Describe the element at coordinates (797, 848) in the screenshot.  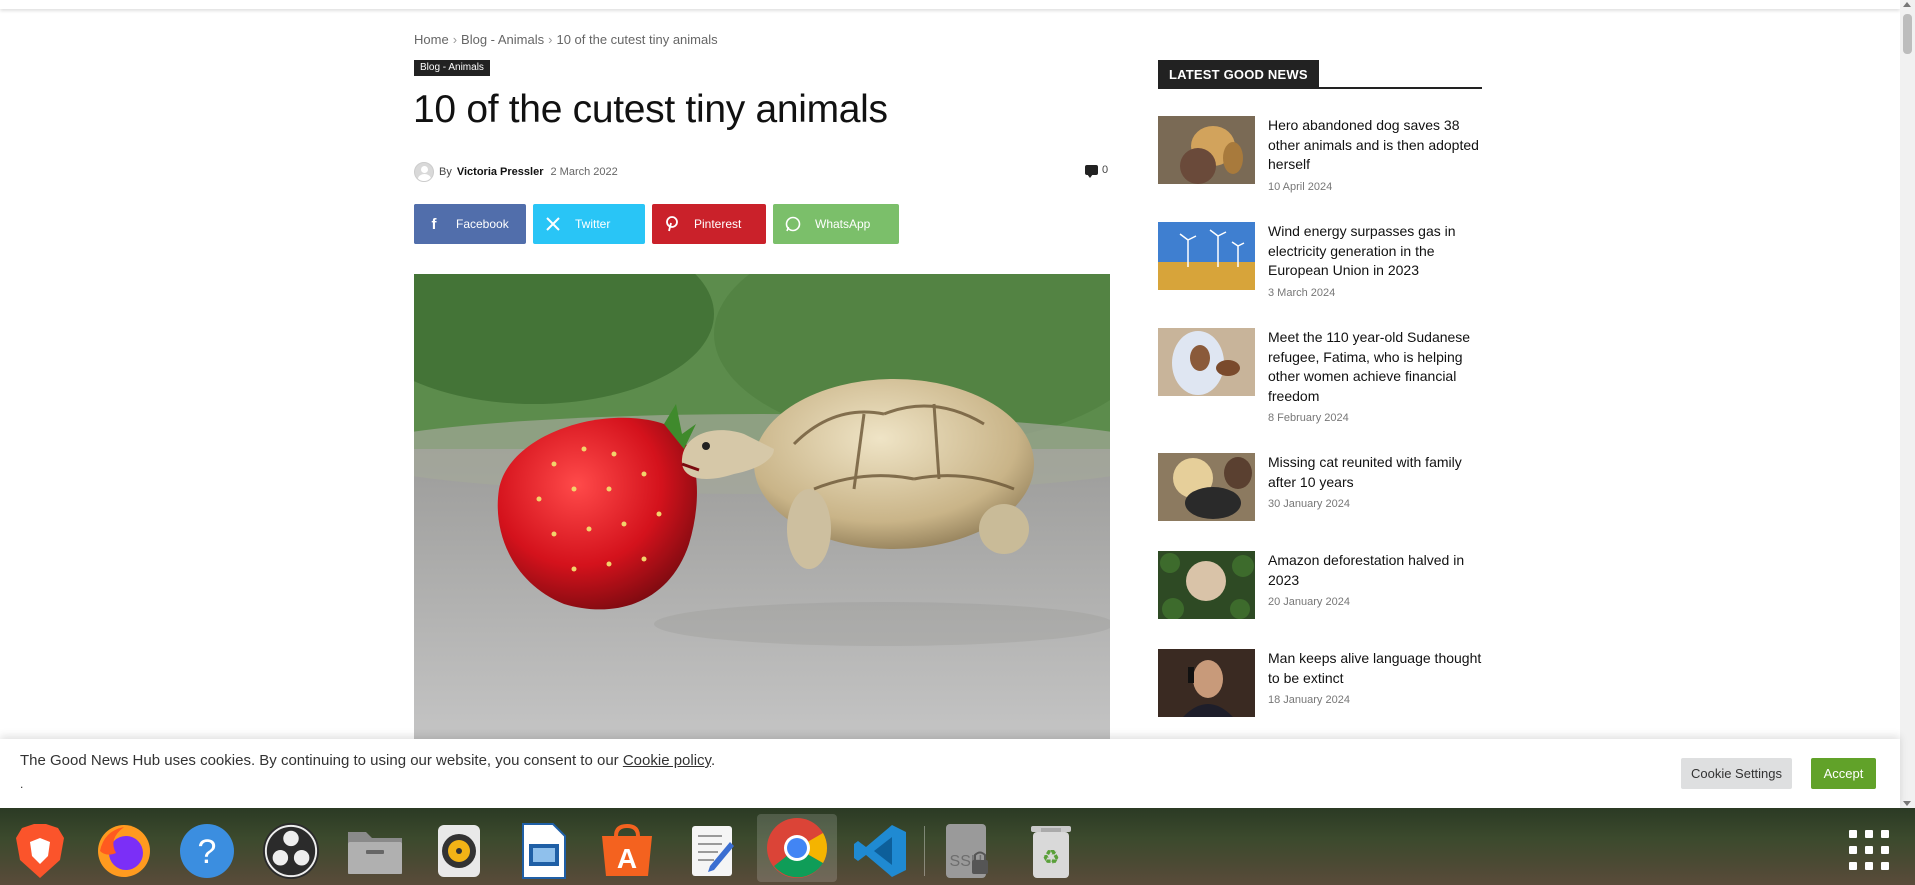
I see `chrome-icon` at that location.